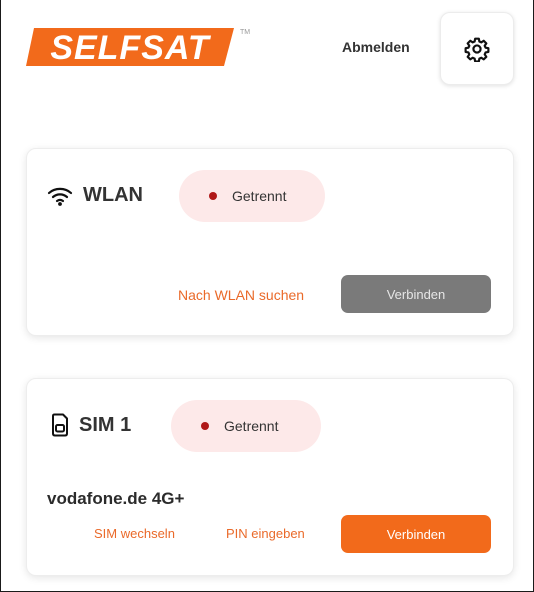  What do you see at coordinates (113, 195) in the screenshot?
I see `wlan-title: WLAN` at bounding box center [113, 195].